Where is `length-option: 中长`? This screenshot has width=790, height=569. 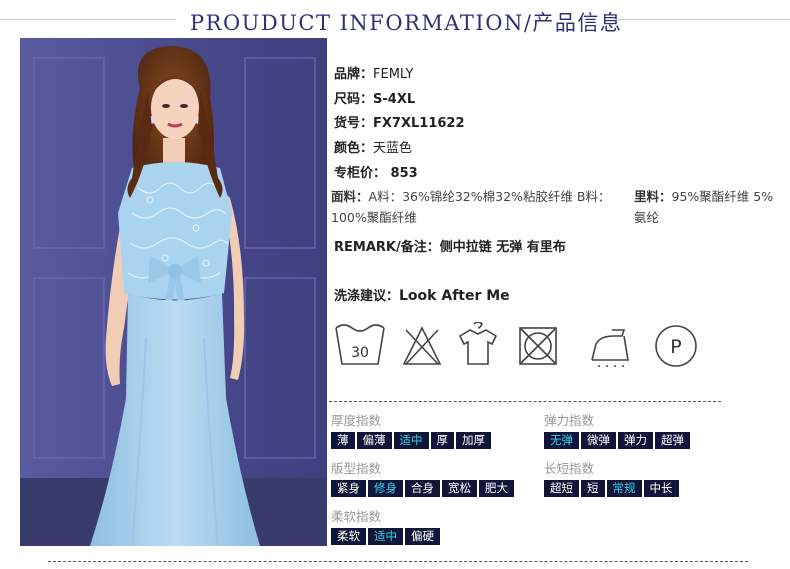
length-option: 中长 is located at coordinates (661, 488).